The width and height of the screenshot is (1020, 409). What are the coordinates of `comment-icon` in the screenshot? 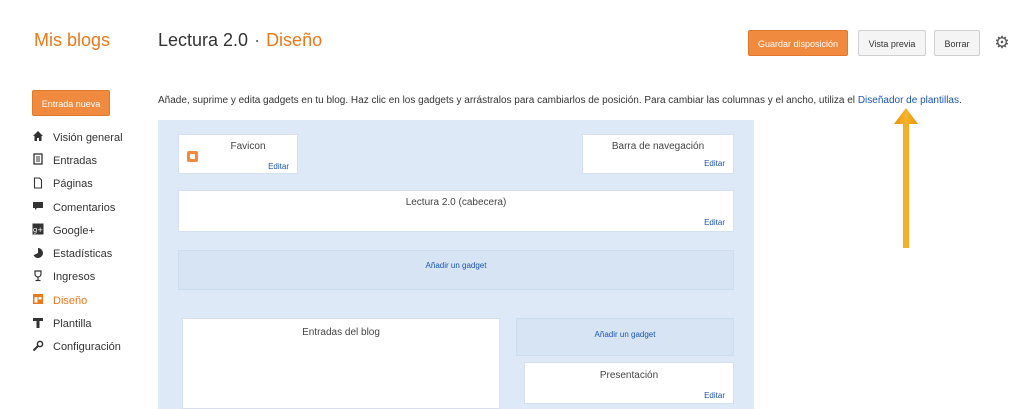 It's located at (38, 207).